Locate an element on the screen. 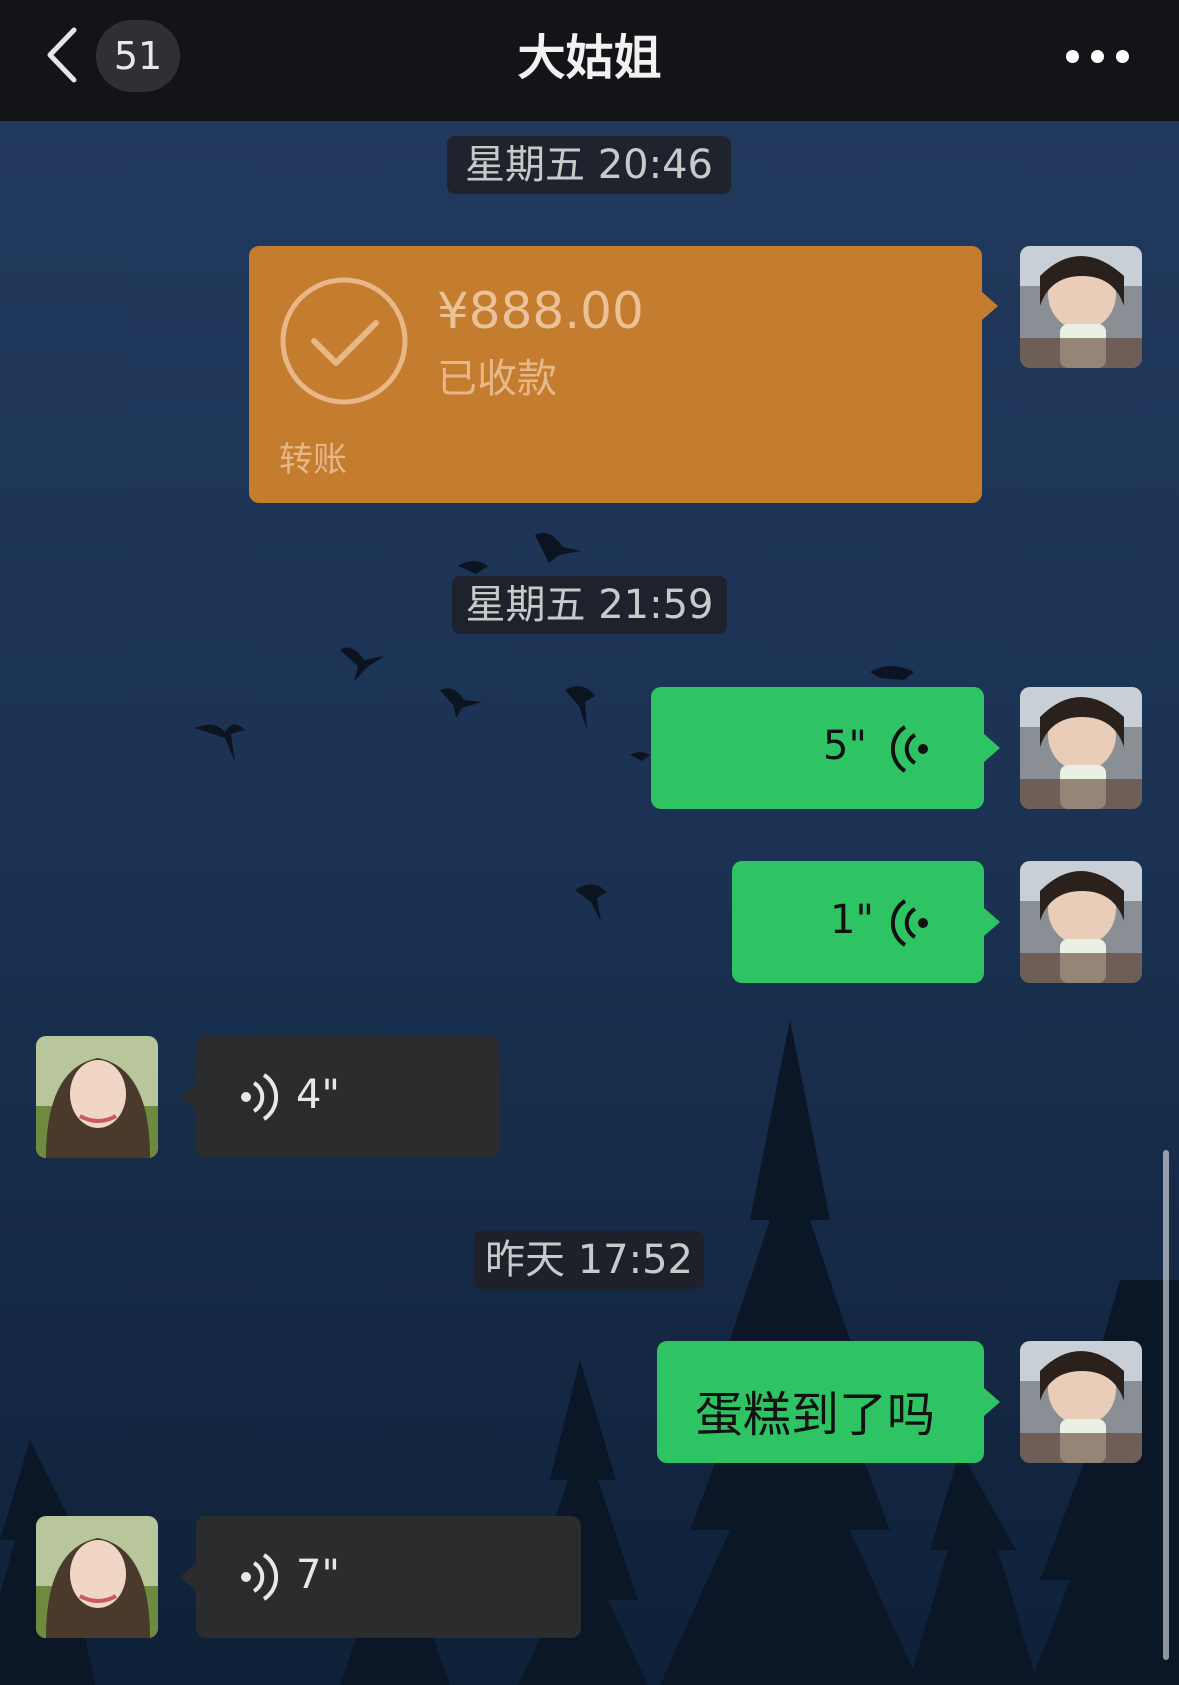 Image resolution: width=1179 pixels, height=1685 pixels. chat-header: 51 大姑姐 is located at coordinates (589, 60).